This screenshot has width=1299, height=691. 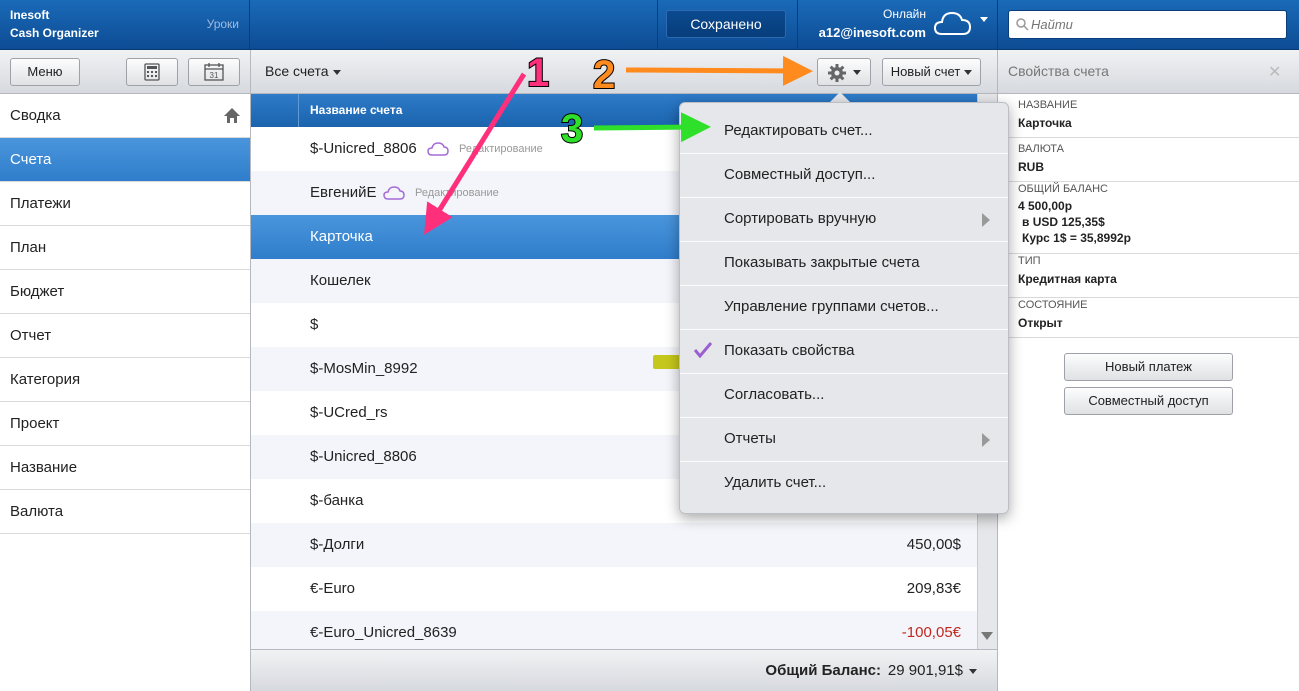 What do you see at coordinates (997, 72) in the screenshot?
I see `toolbar-divider` at bounding box center [997, 72].